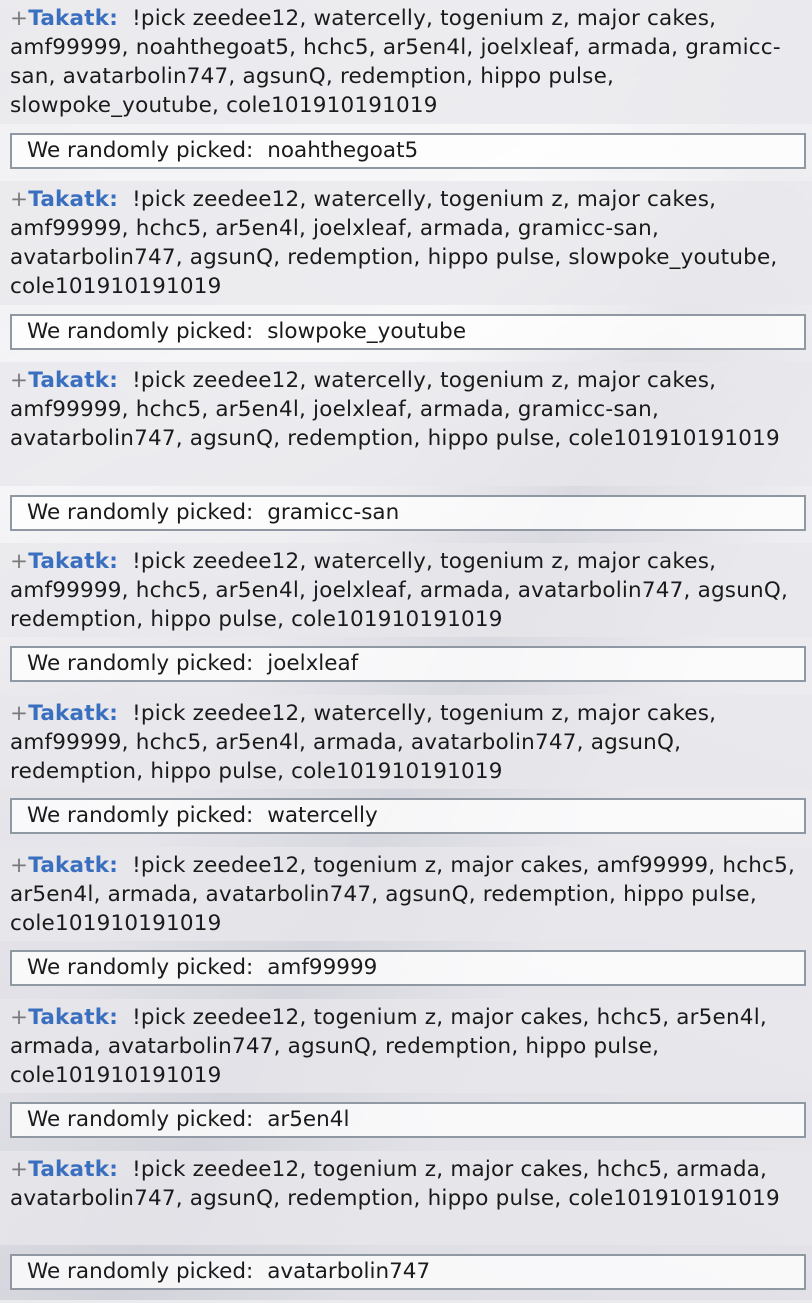  I want to click on picked-name: watercelly, so click(322, 815).